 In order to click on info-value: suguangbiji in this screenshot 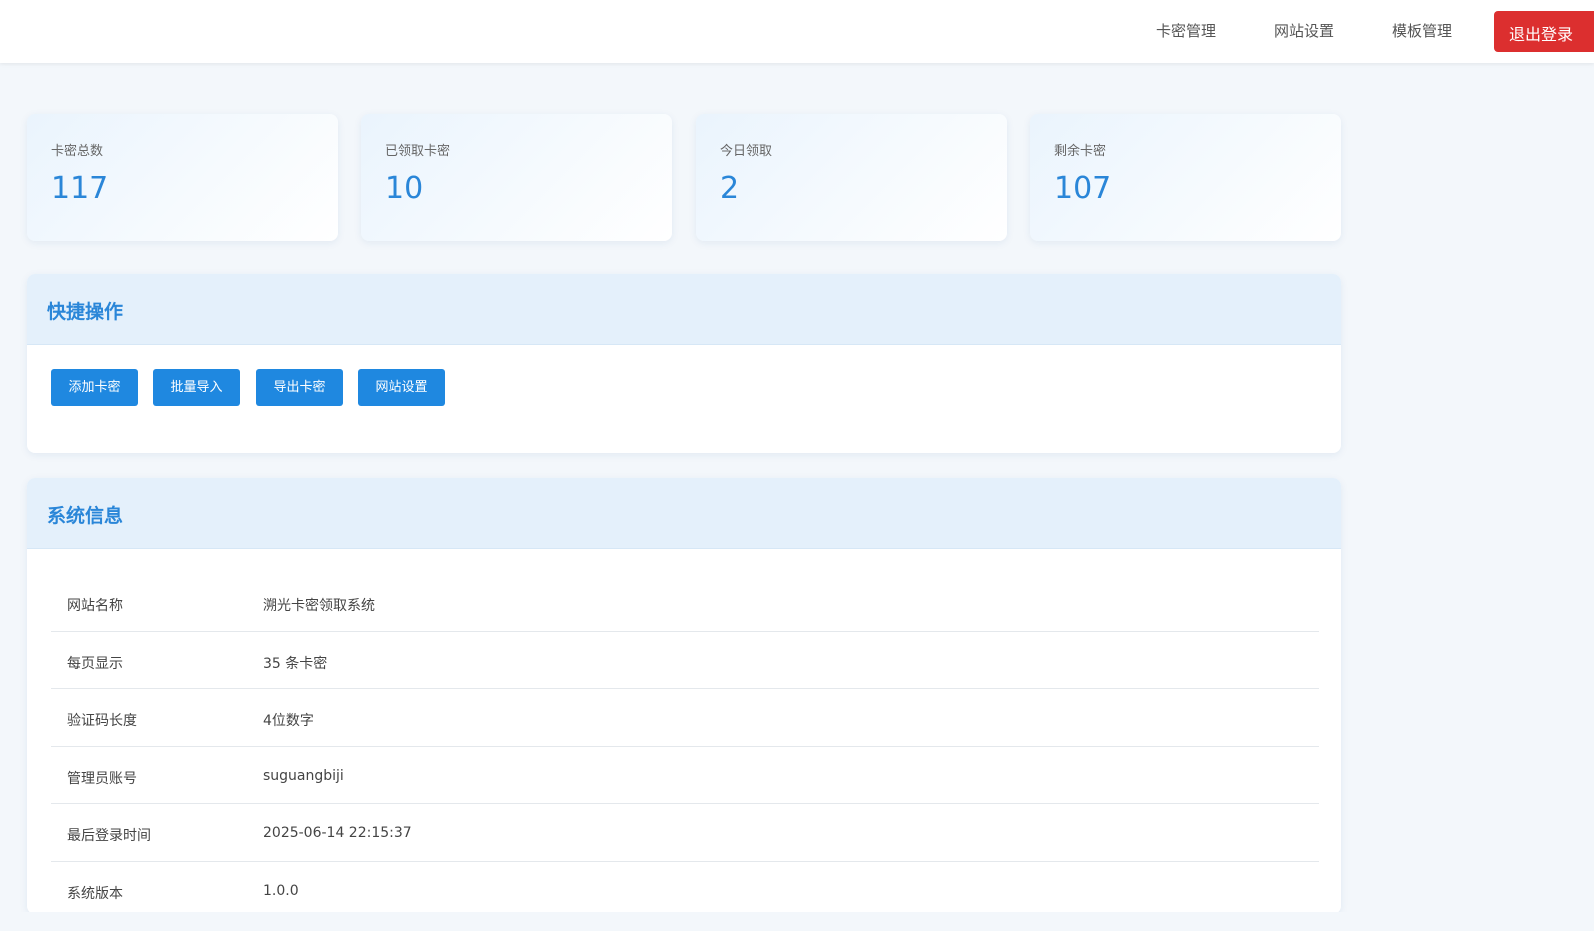, I will do `click(303, 775)`.